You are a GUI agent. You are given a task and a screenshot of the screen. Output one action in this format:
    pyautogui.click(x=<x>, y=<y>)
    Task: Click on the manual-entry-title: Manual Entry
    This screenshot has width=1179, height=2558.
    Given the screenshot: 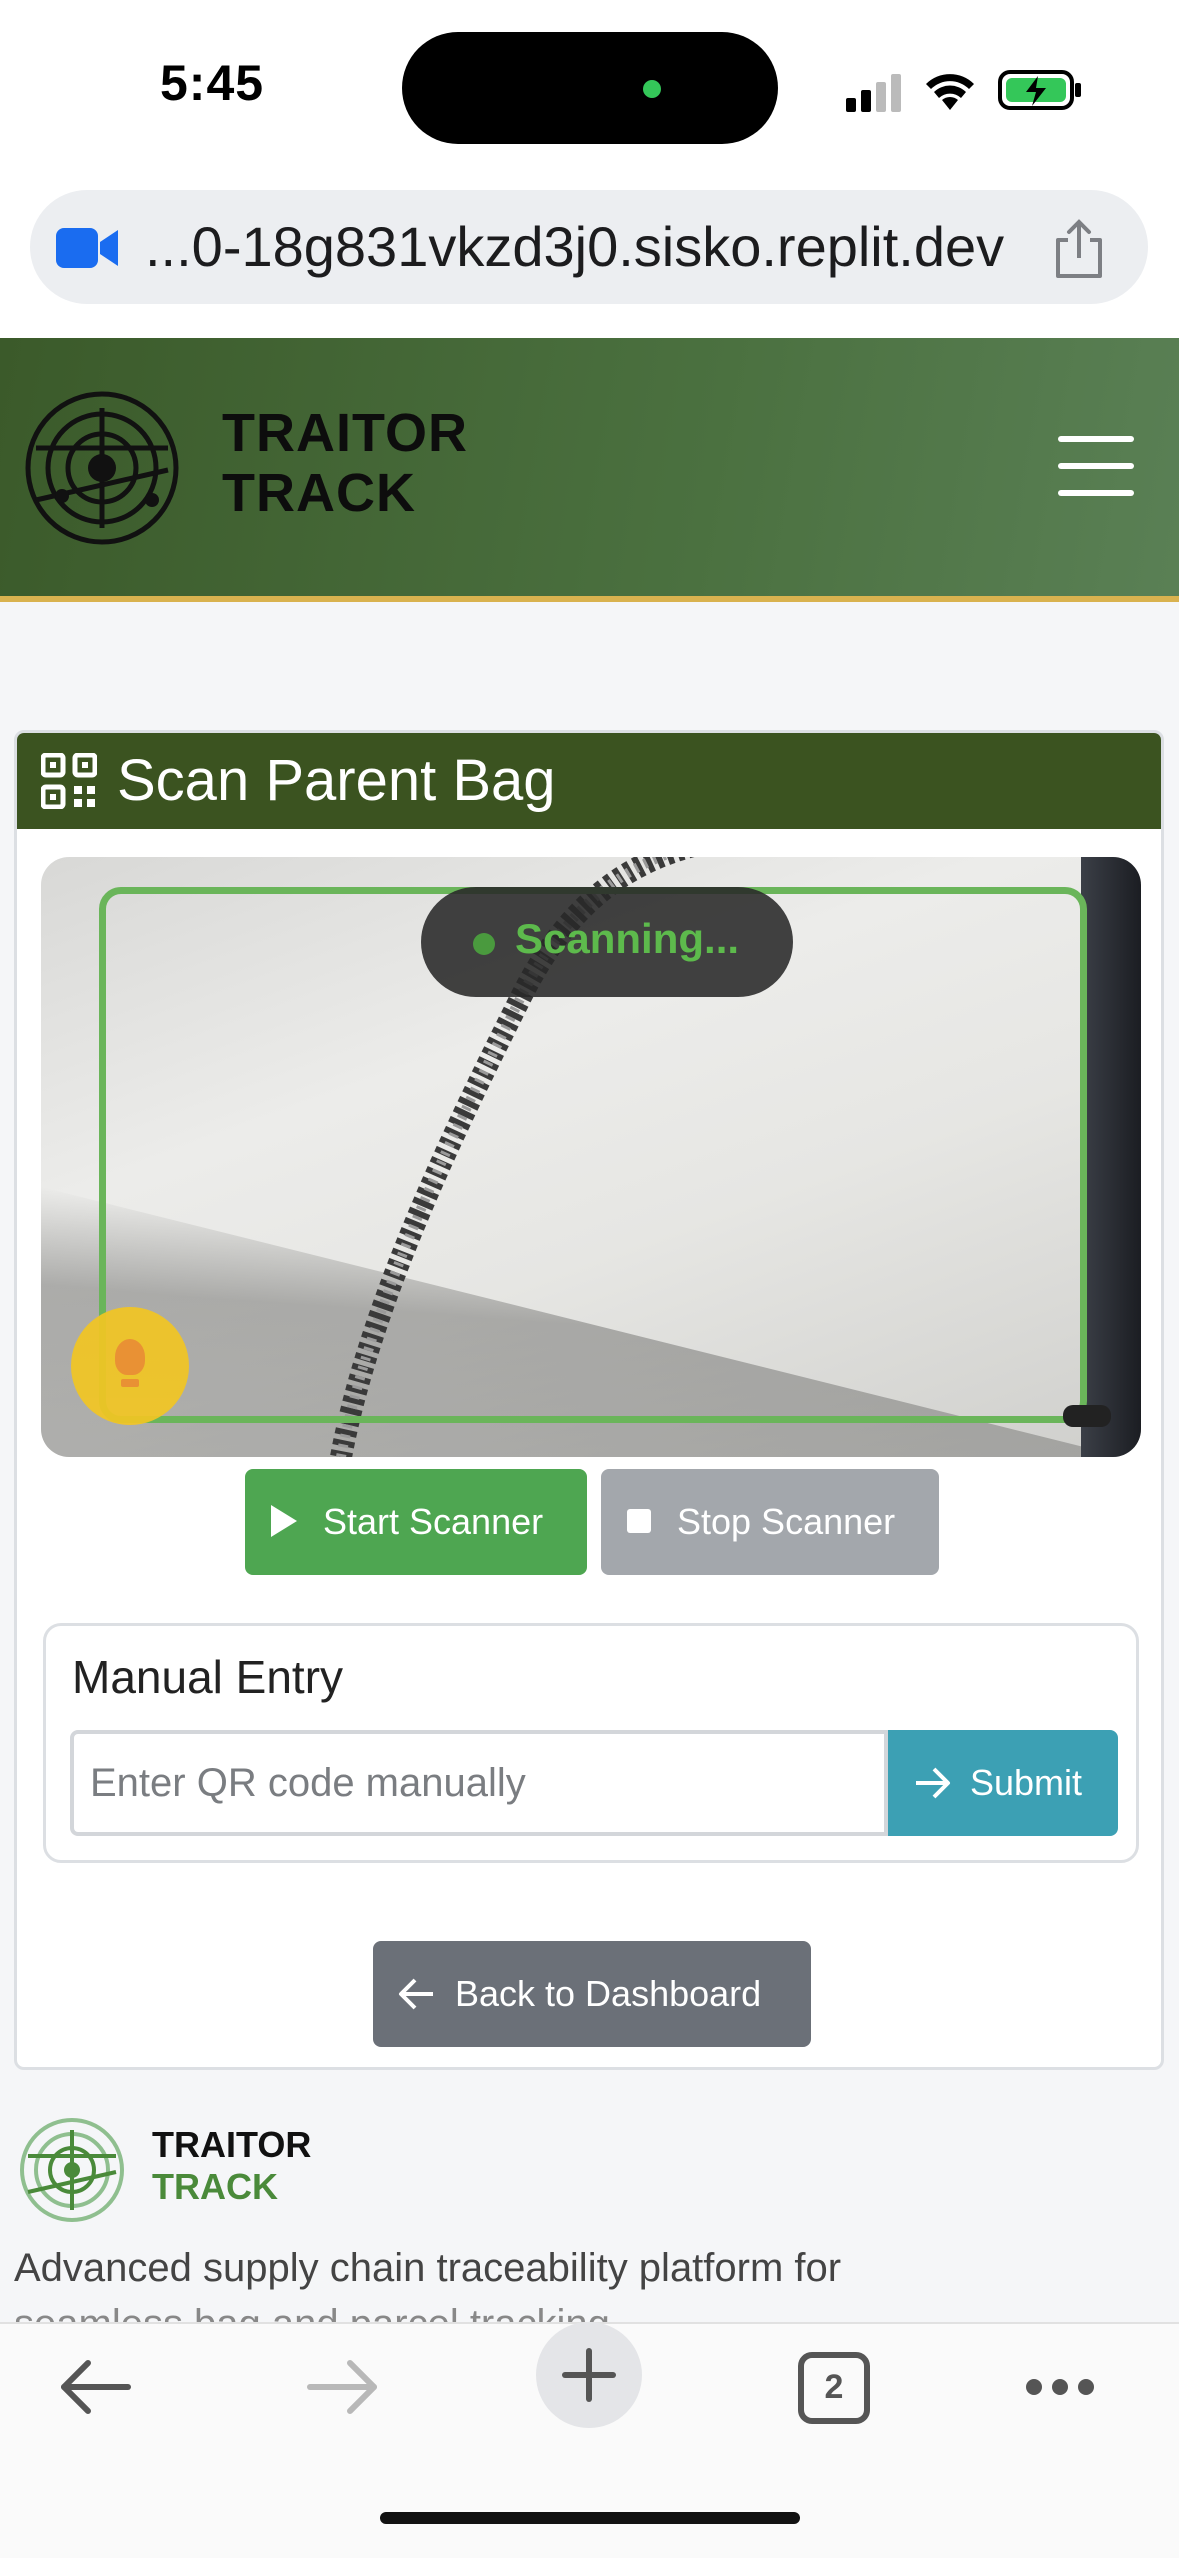 What is the action you would take?
    pyautogui.click(x=208, y=1677)
    